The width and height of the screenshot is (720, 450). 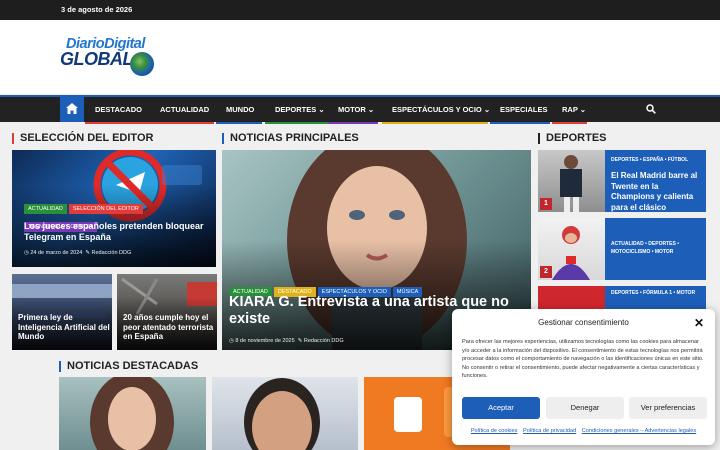 I want to click on view-preferences-button: Ver preferencias, so click(x=668, y=408).